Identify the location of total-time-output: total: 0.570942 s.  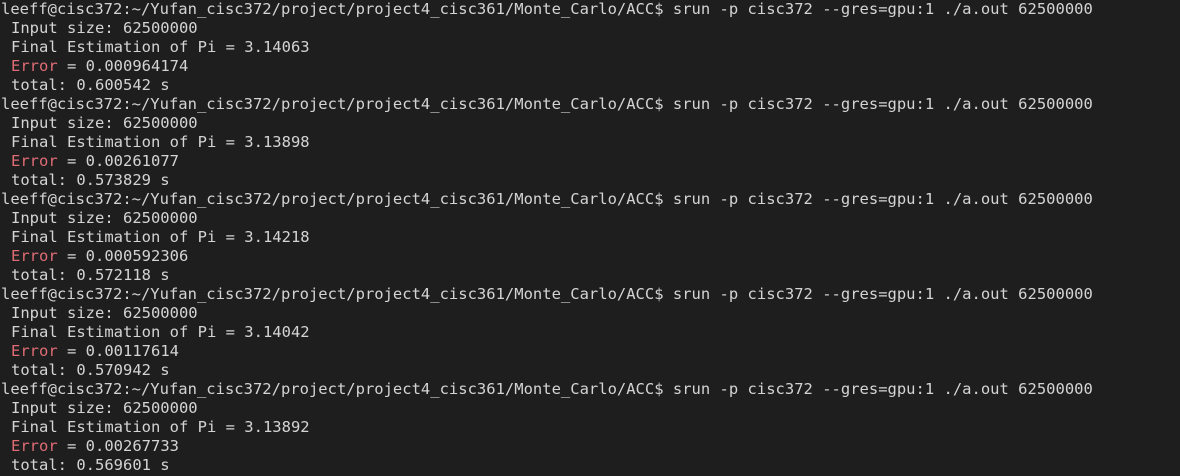
(90, 370).